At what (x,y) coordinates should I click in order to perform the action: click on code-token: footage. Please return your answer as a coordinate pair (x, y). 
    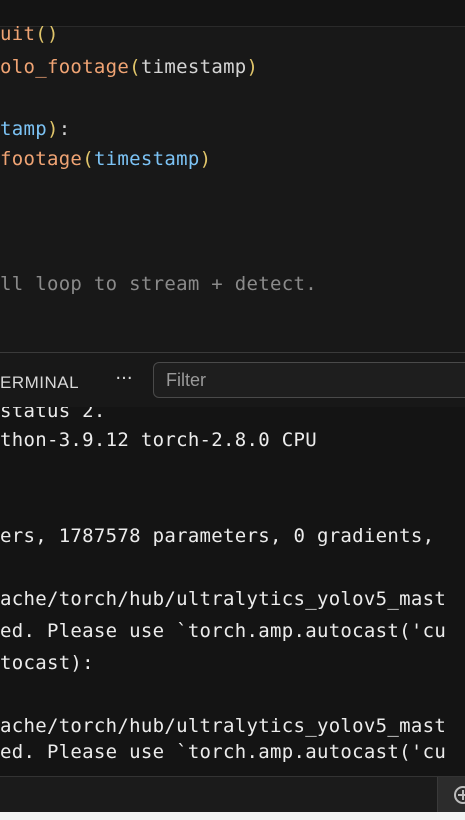
    Looking at the image, I should click on (41, 159).